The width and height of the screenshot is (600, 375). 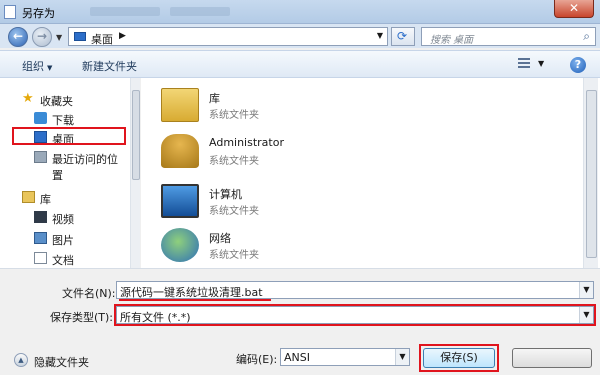 I want to click on video-icon, so click(x=40, y=217).